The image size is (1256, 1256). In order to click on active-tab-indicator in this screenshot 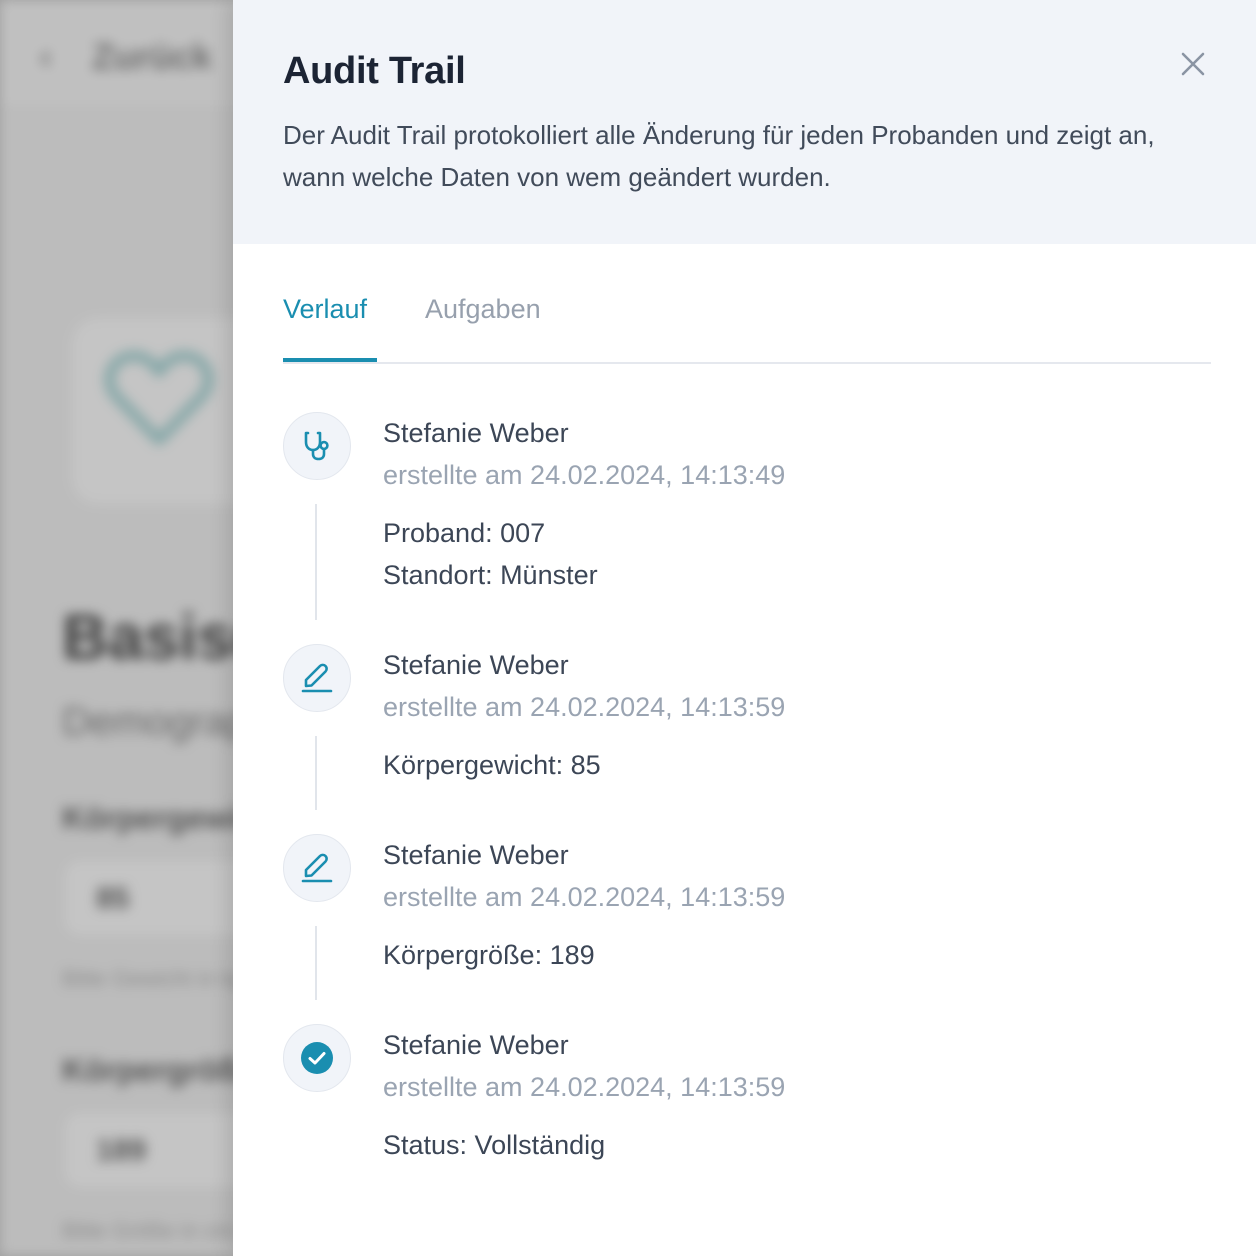, I will do `click(330, 360)`.